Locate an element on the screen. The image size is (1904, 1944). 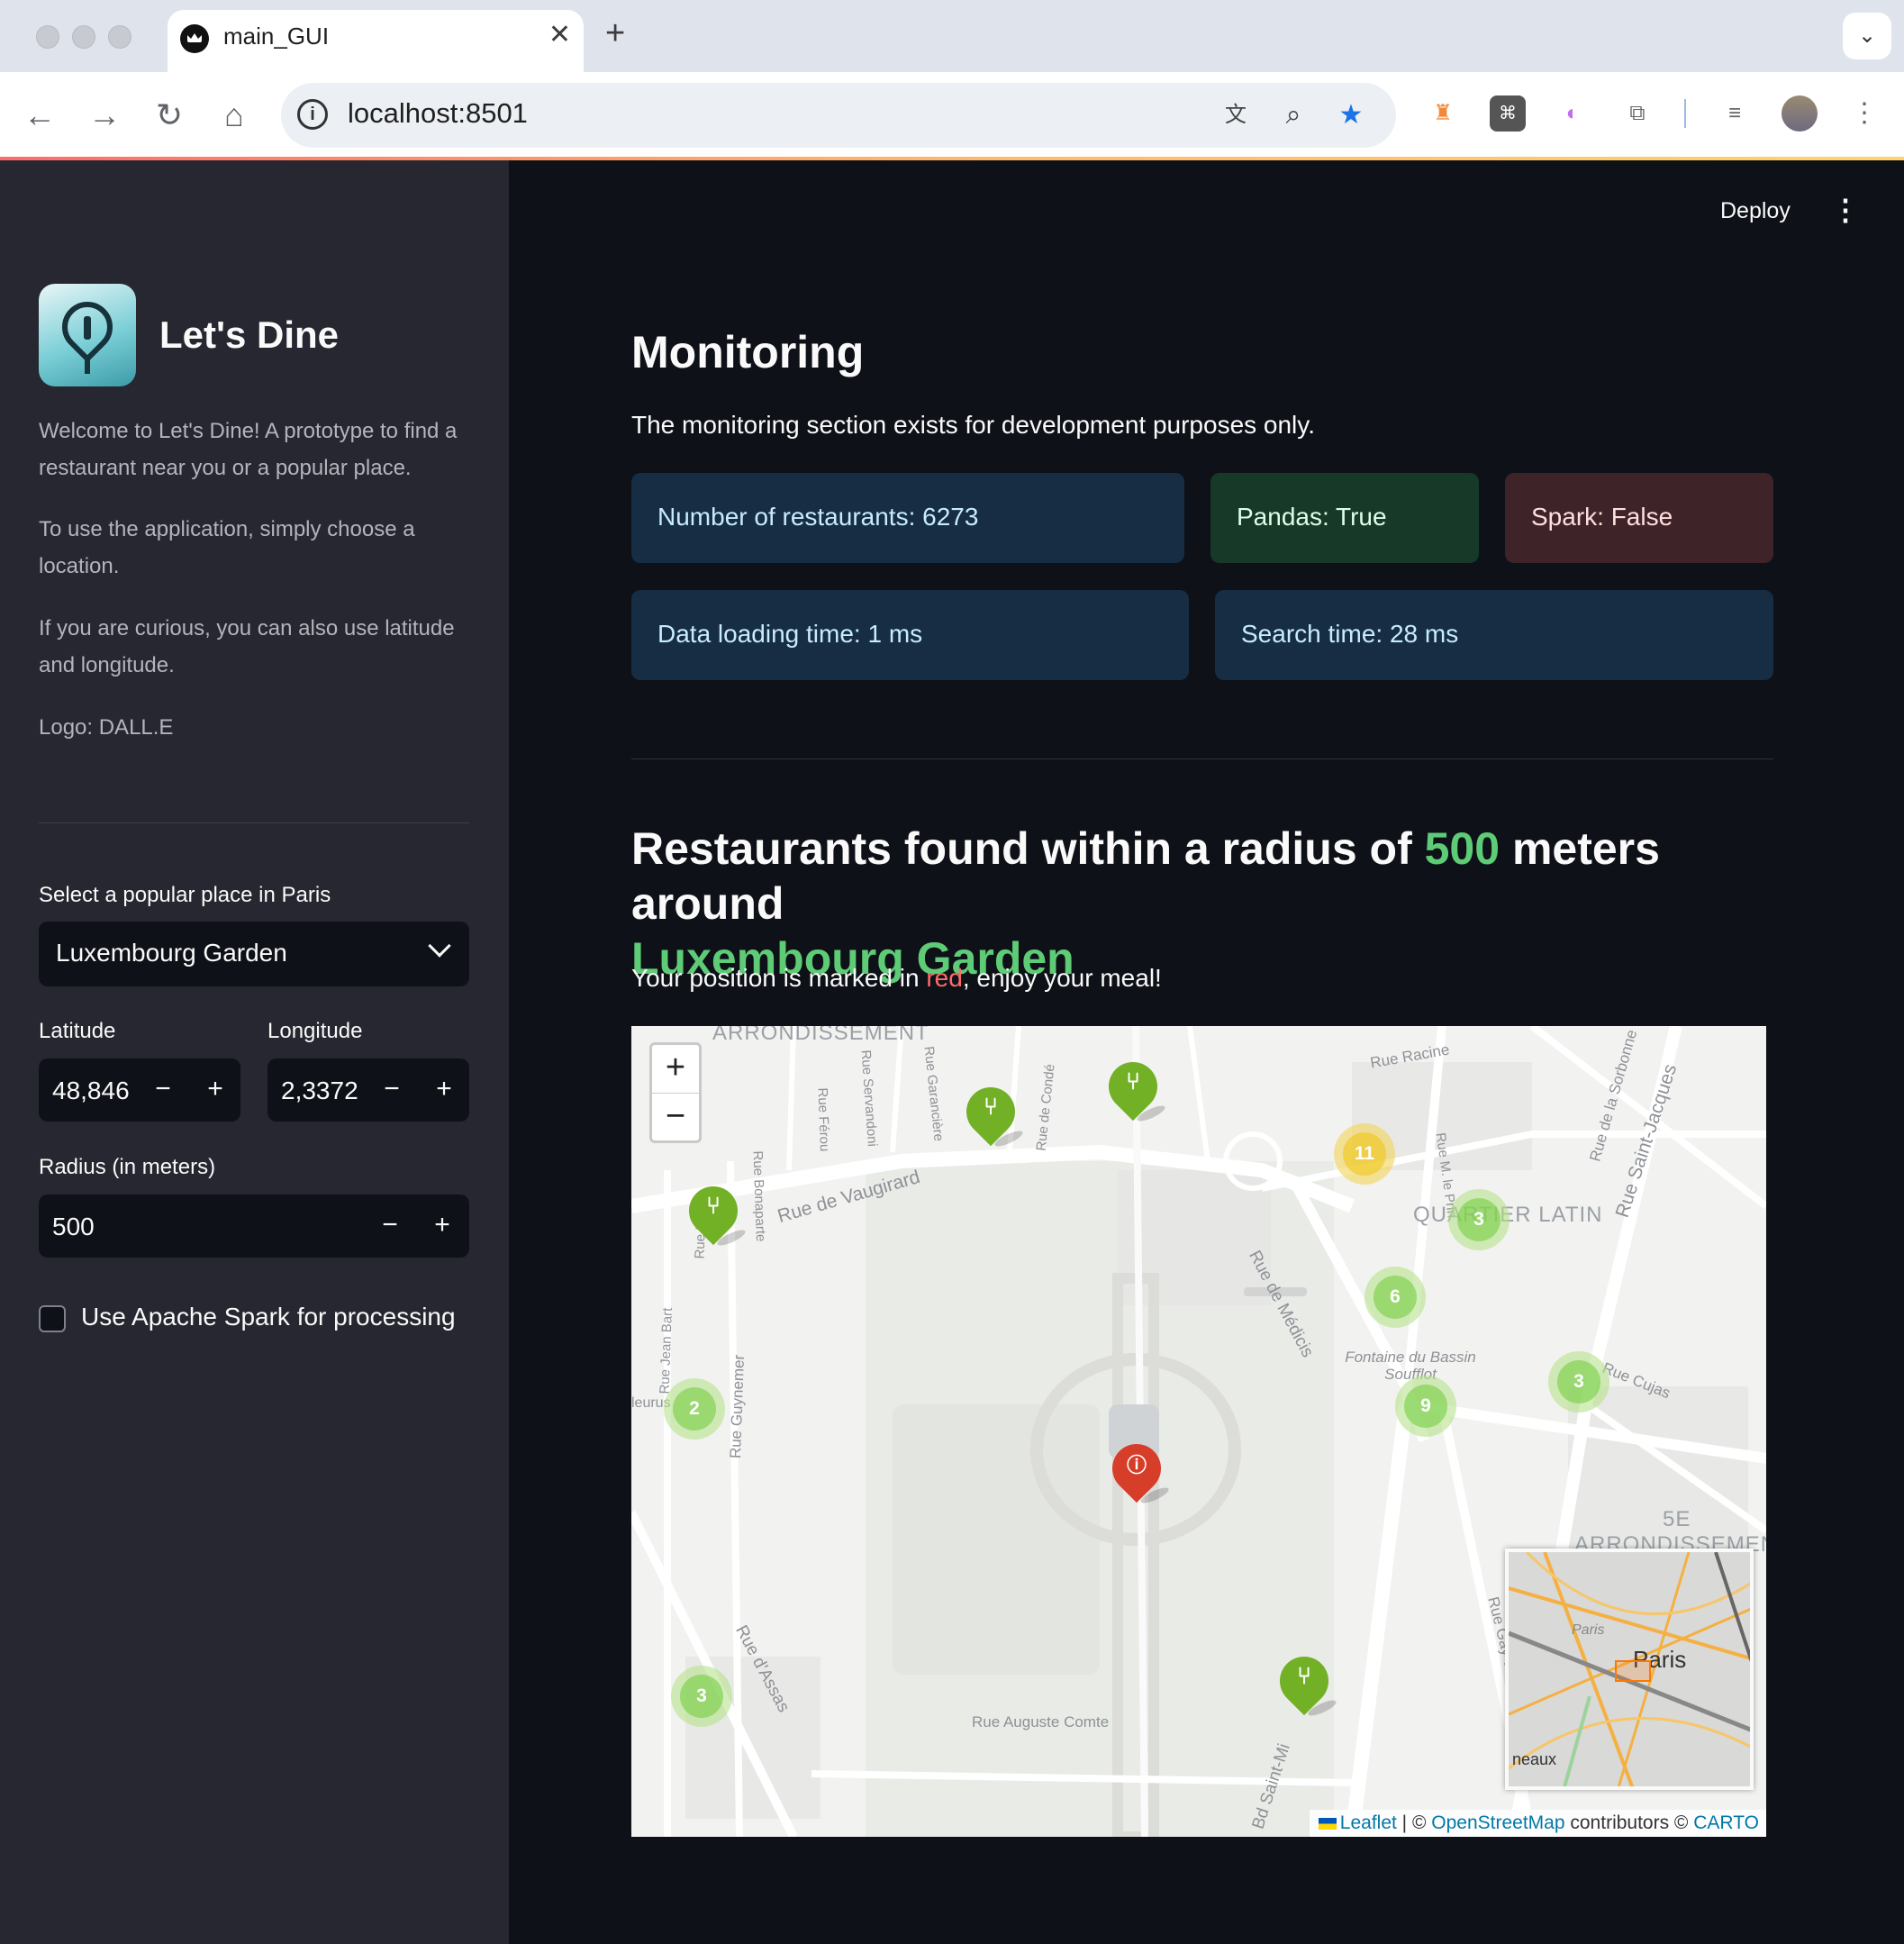
map-label-5e: 5E is located at coordinates (1677, 1519).